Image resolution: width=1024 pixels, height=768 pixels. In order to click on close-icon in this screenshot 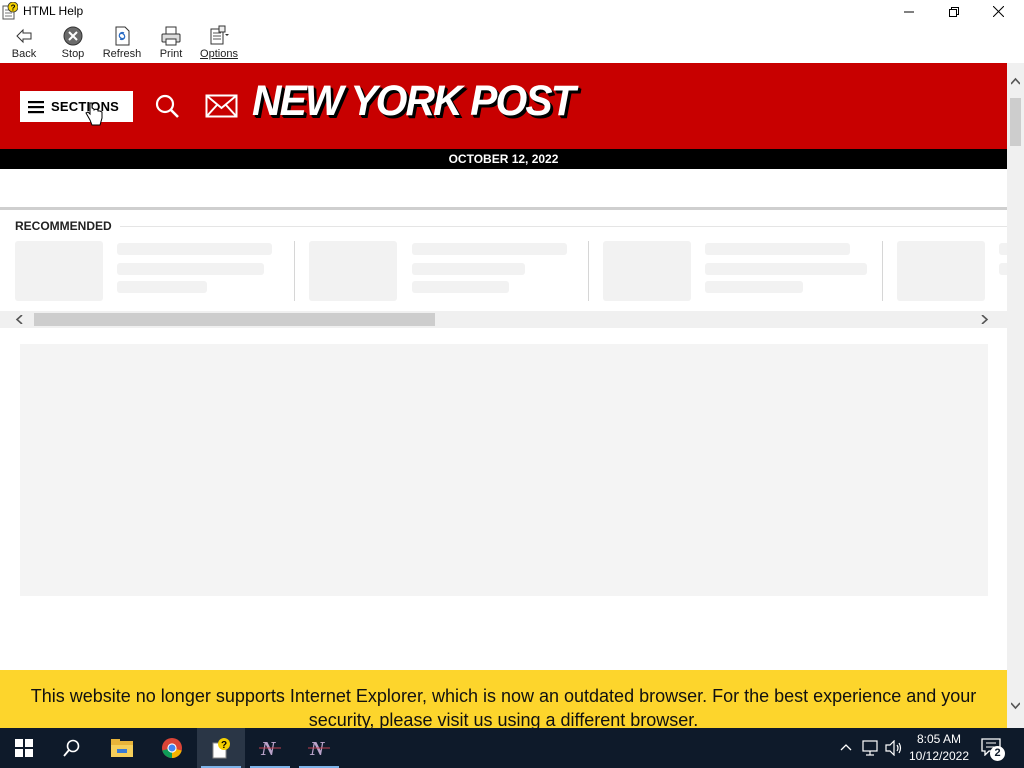, I will do `click(998, 11)`.